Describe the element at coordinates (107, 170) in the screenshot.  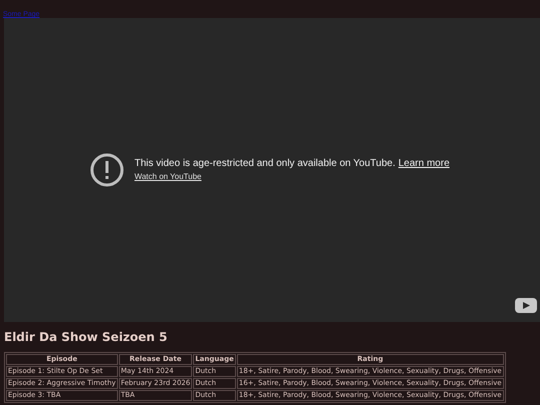
I see `warning-icon` at that location.